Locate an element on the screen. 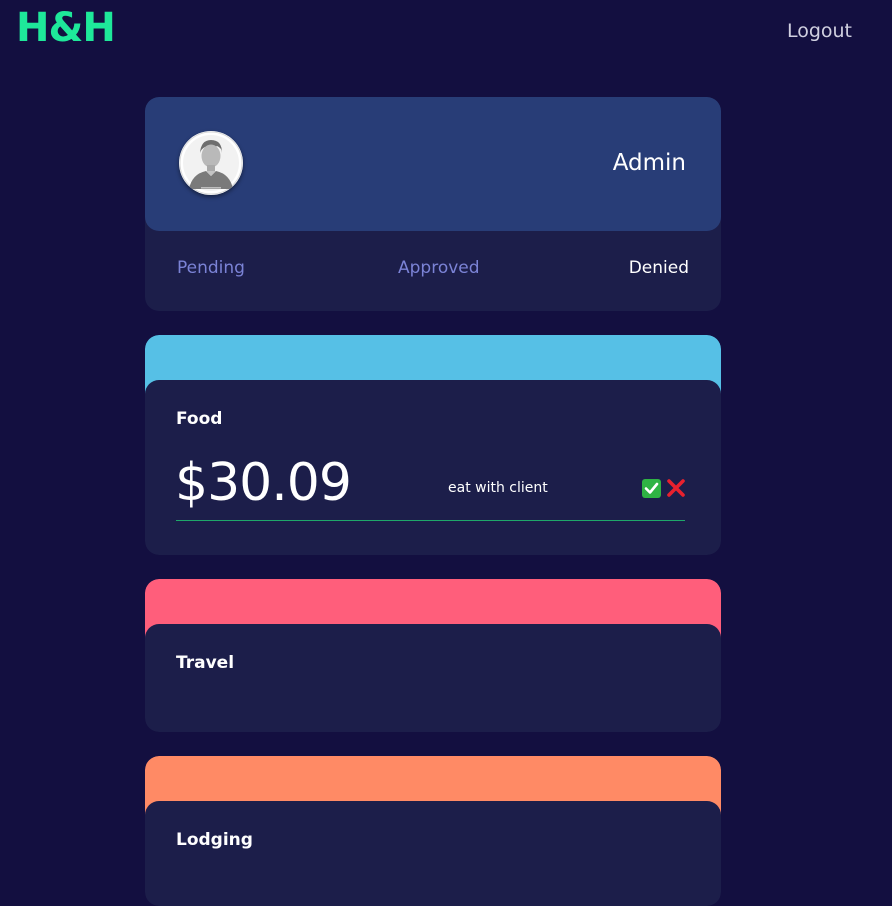 The image size is (892, 906). avatar is located at coordinates (211, 163).